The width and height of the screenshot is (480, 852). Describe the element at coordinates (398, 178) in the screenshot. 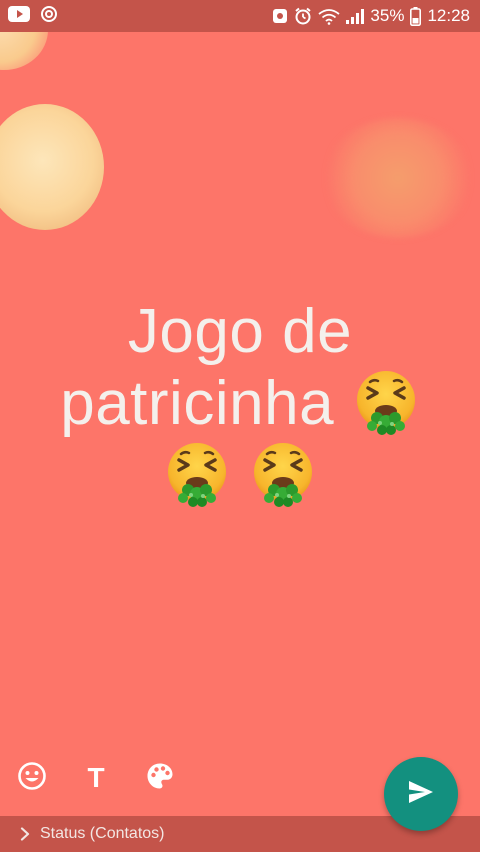

I see `bokeh-blob-right` at that location.